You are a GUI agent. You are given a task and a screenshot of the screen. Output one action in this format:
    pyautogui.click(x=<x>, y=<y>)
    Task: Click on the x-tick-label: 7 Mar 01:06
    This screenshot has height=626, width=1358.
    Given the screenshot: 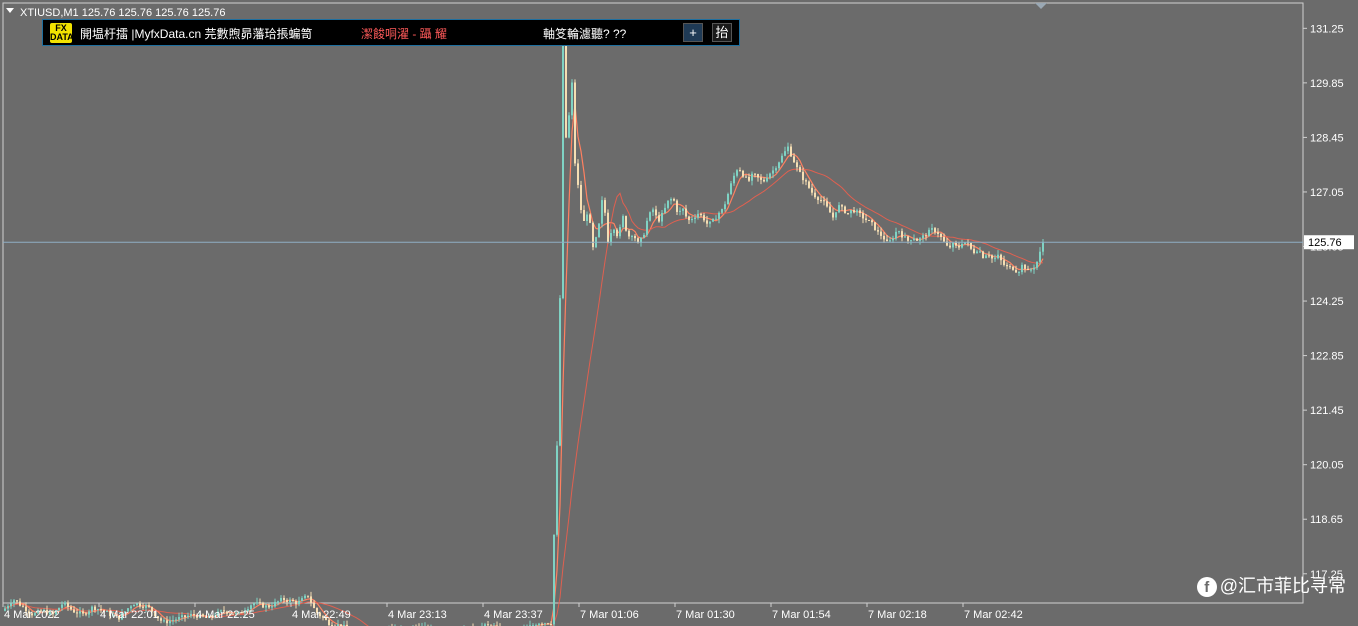 What is the action you would take?
    pyautogui.click(x=609, y=615)
    